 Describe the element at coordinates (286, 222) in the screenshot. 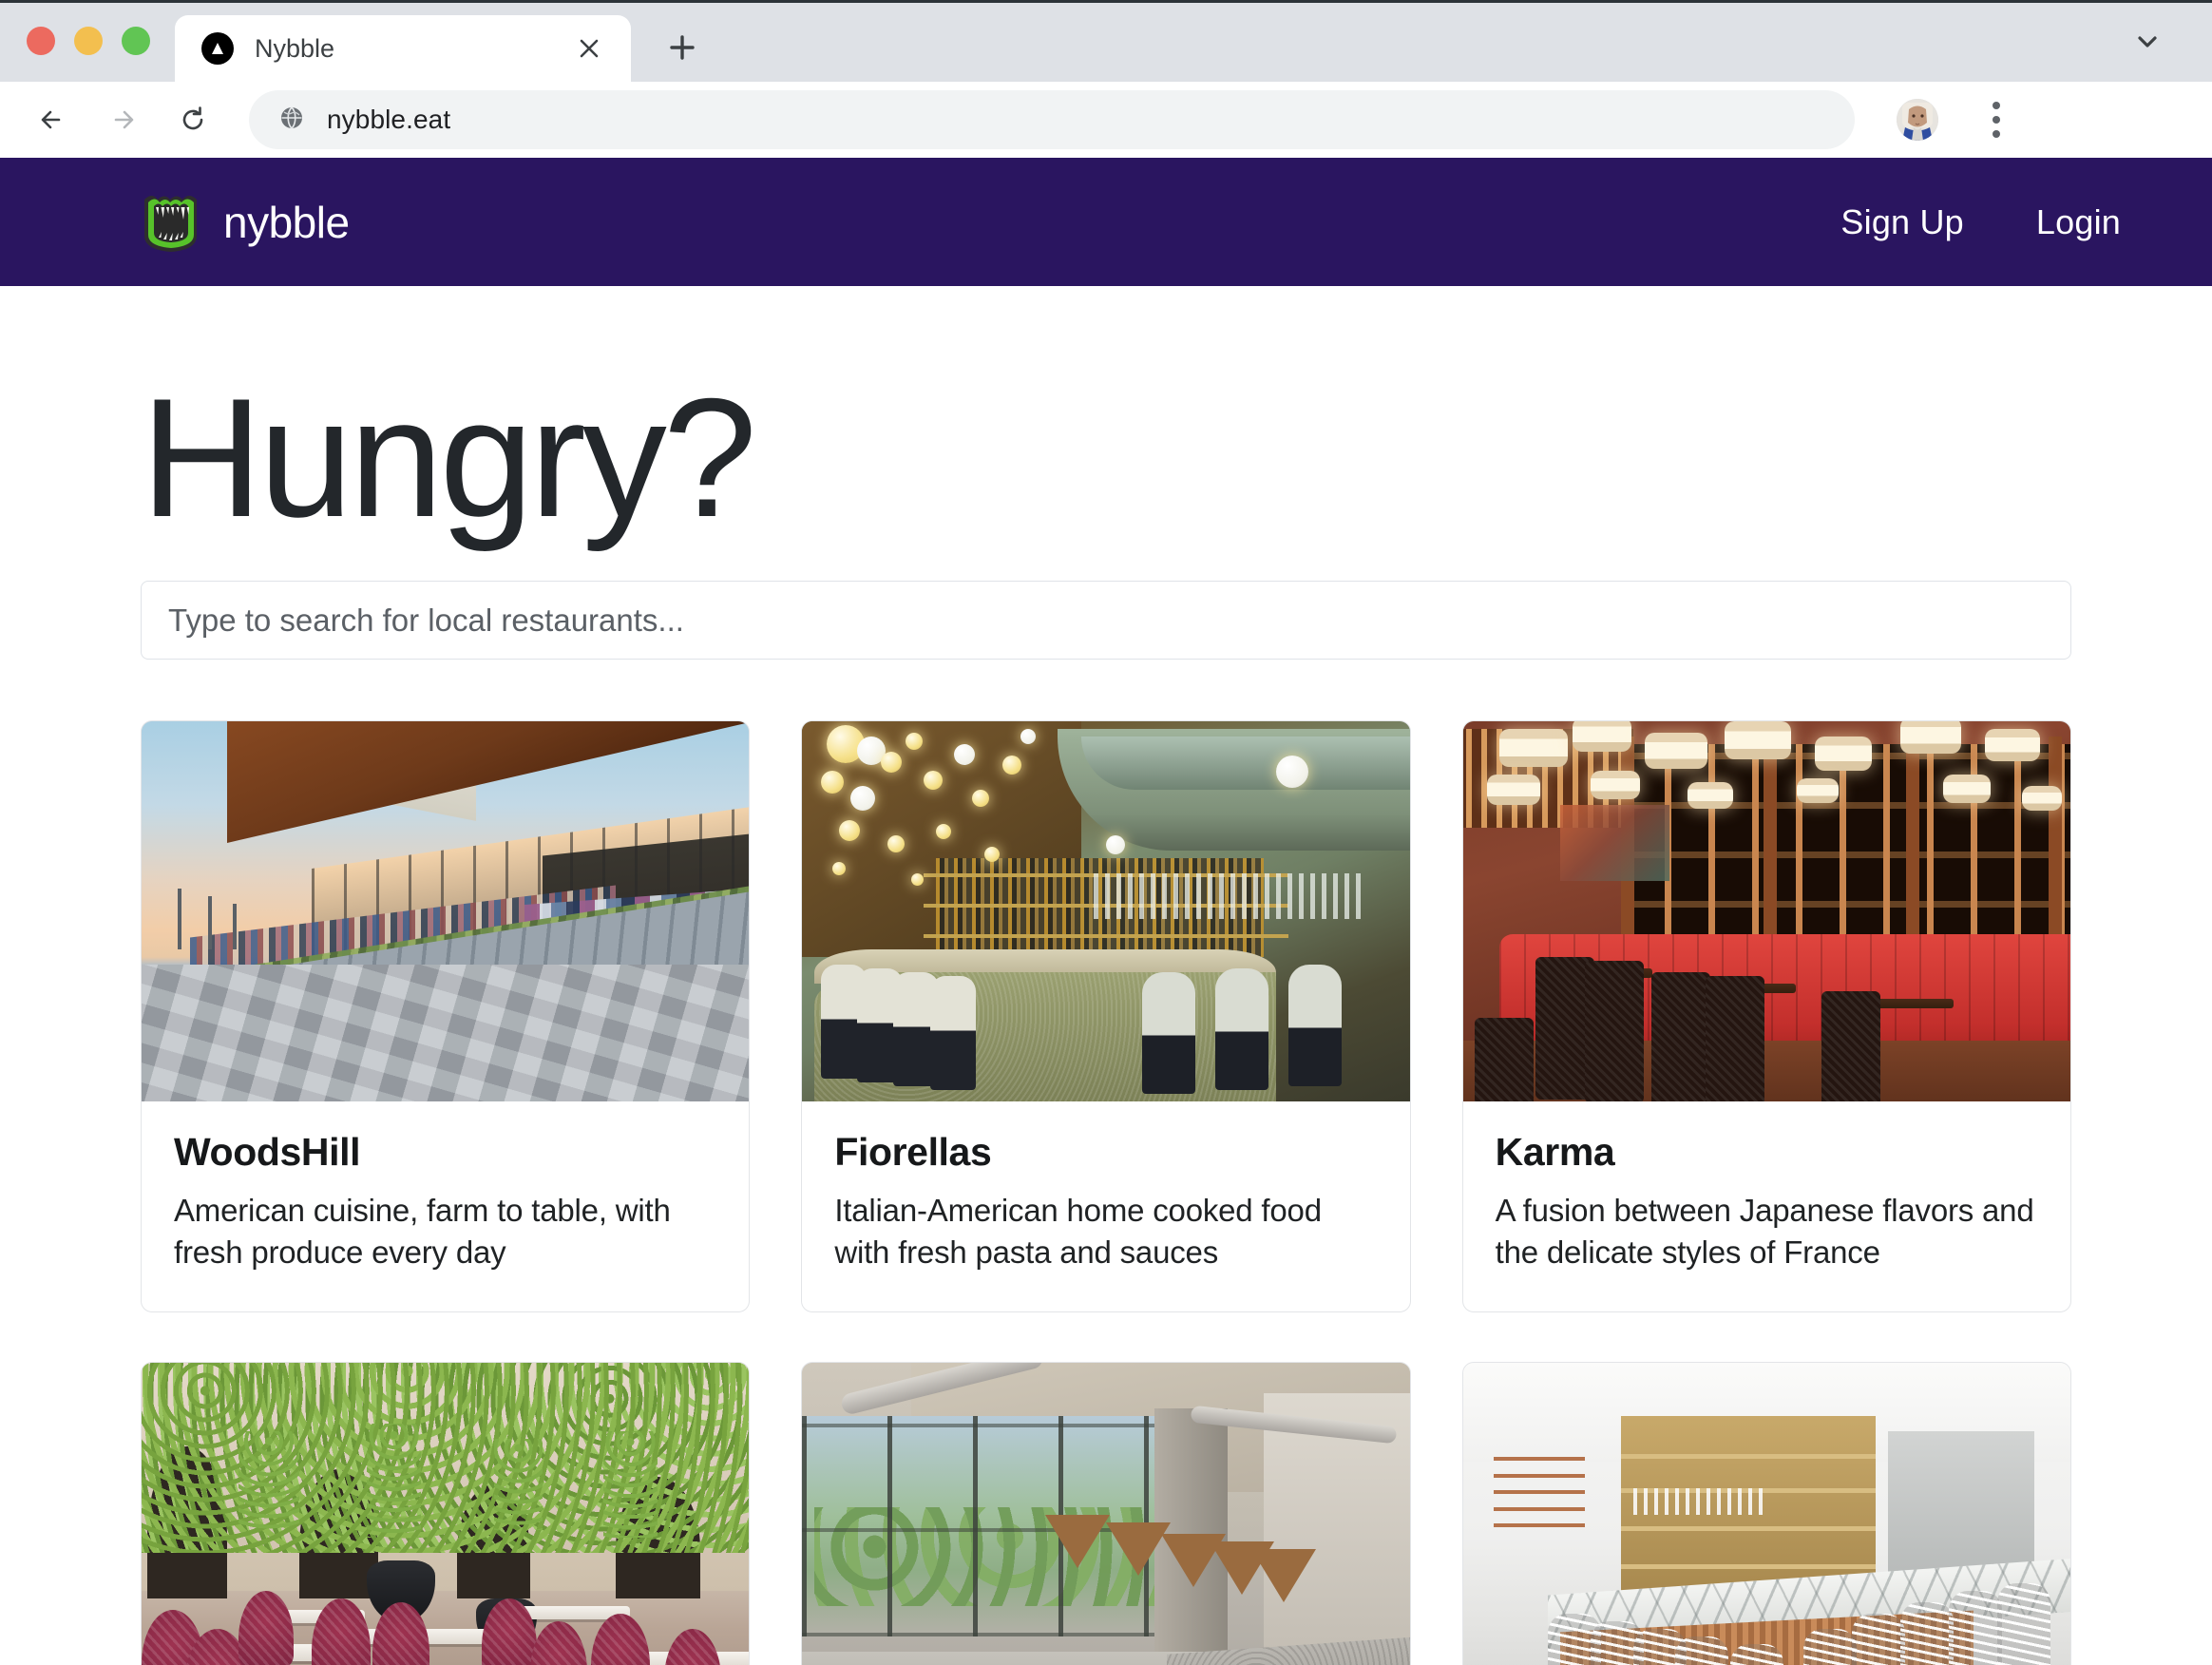

I see `brand-name: nybble` at that location.